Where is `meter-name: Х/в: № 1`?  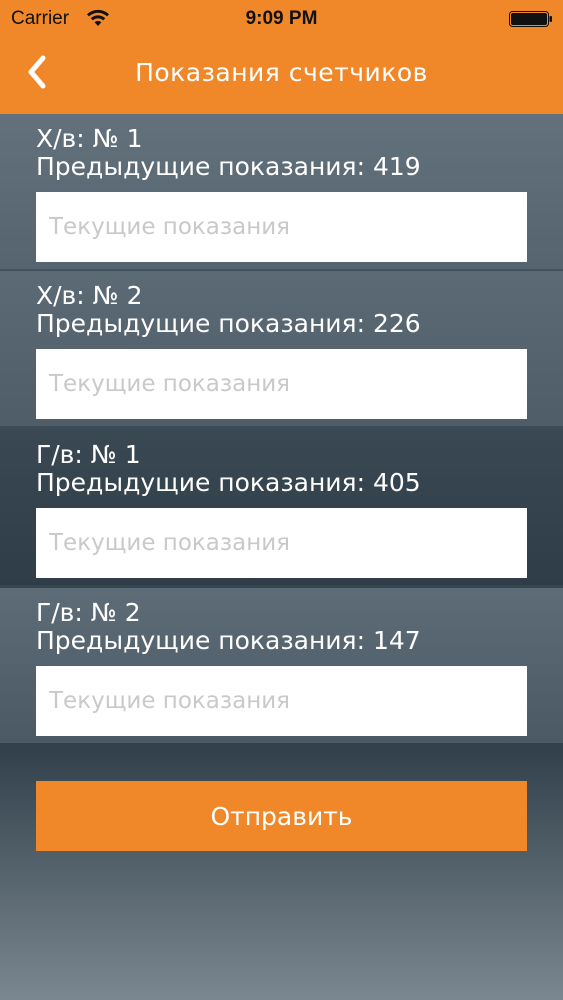
meter-name: Х/в: № 1 is located at coordinates (89, 138).